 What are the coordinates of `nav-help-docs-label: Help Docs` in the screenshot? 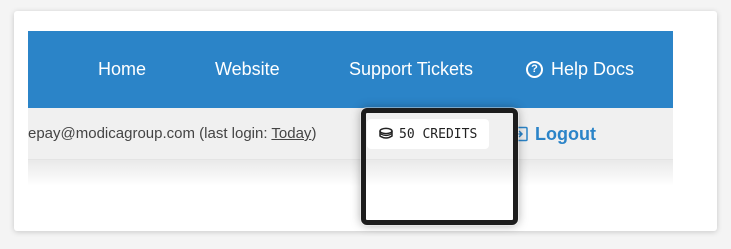 It's located at (593, 69).